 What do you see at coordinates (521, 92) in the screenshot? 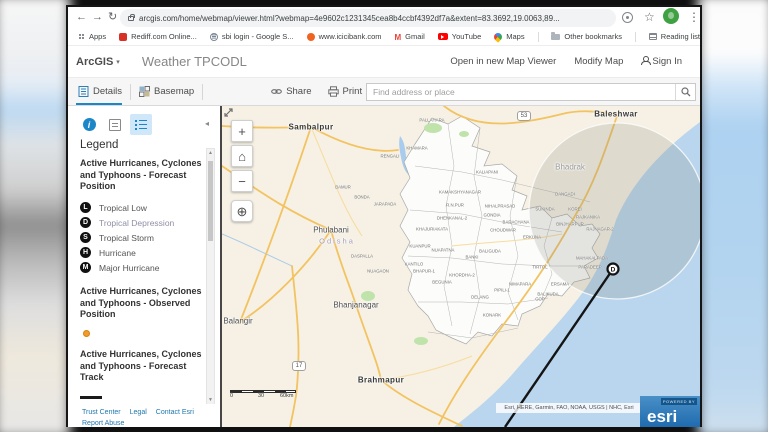
I see `search-input` at bounding box center [521, 92].